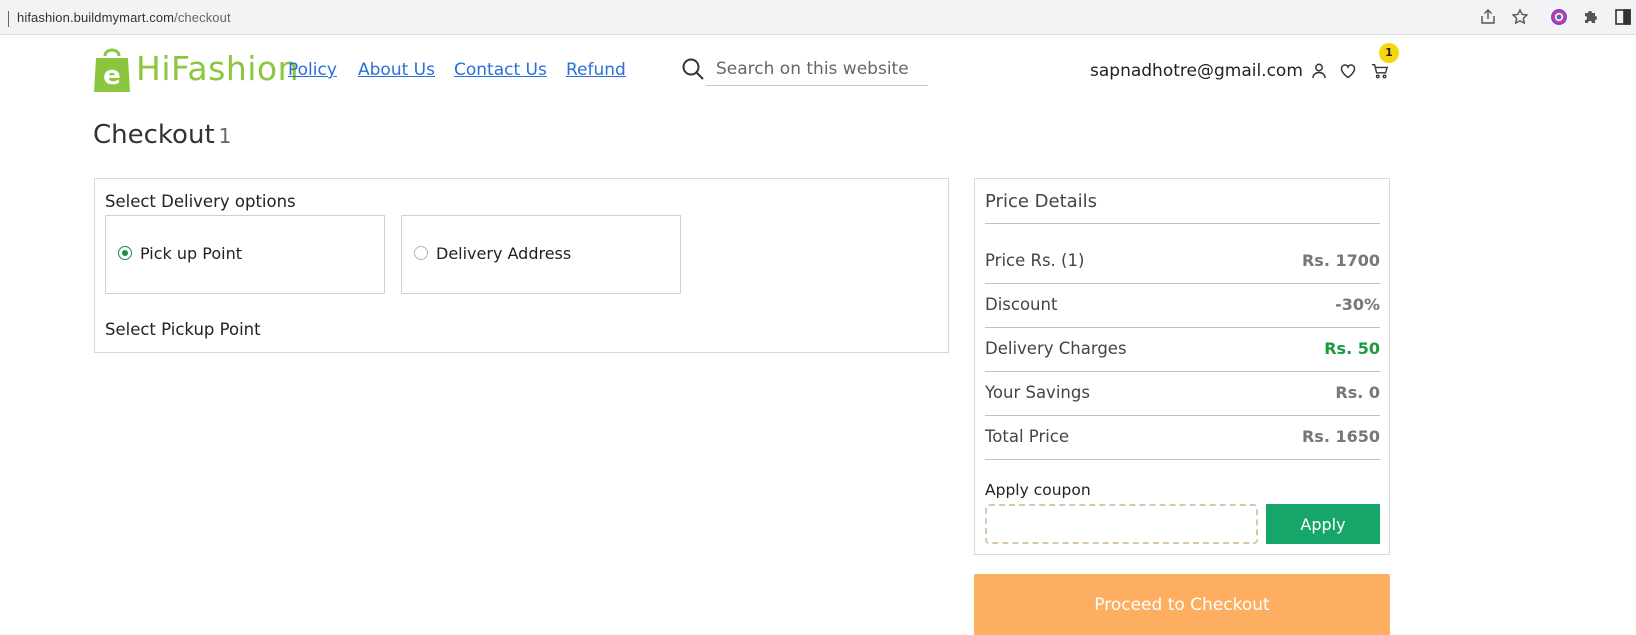 This screenshot has height=635, width=1636. I want to click on text-caret, so click(8, 19).